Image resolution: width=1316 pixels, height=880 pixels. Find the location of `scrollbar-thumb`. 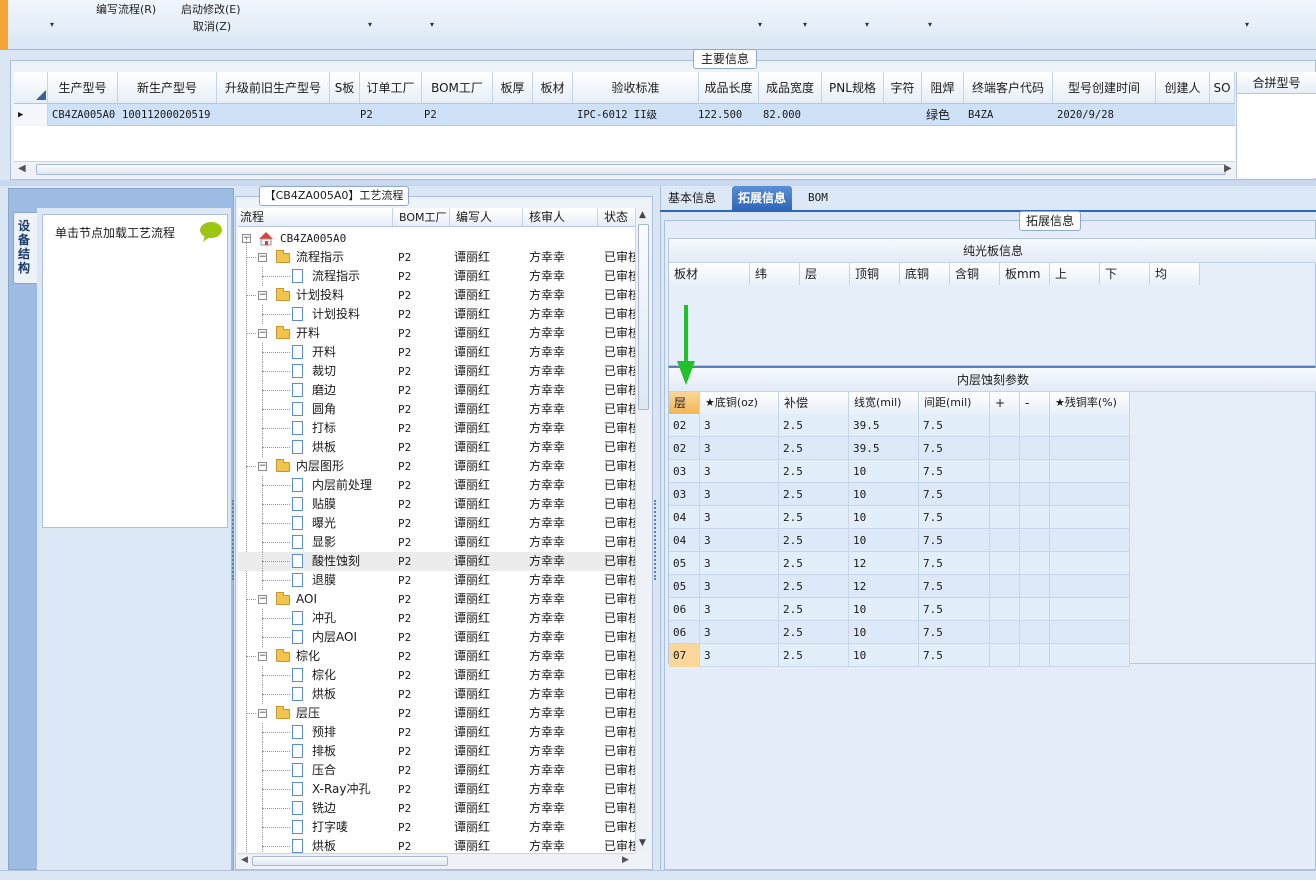

scrollbar-thumb is located at coordinates (350, 861).